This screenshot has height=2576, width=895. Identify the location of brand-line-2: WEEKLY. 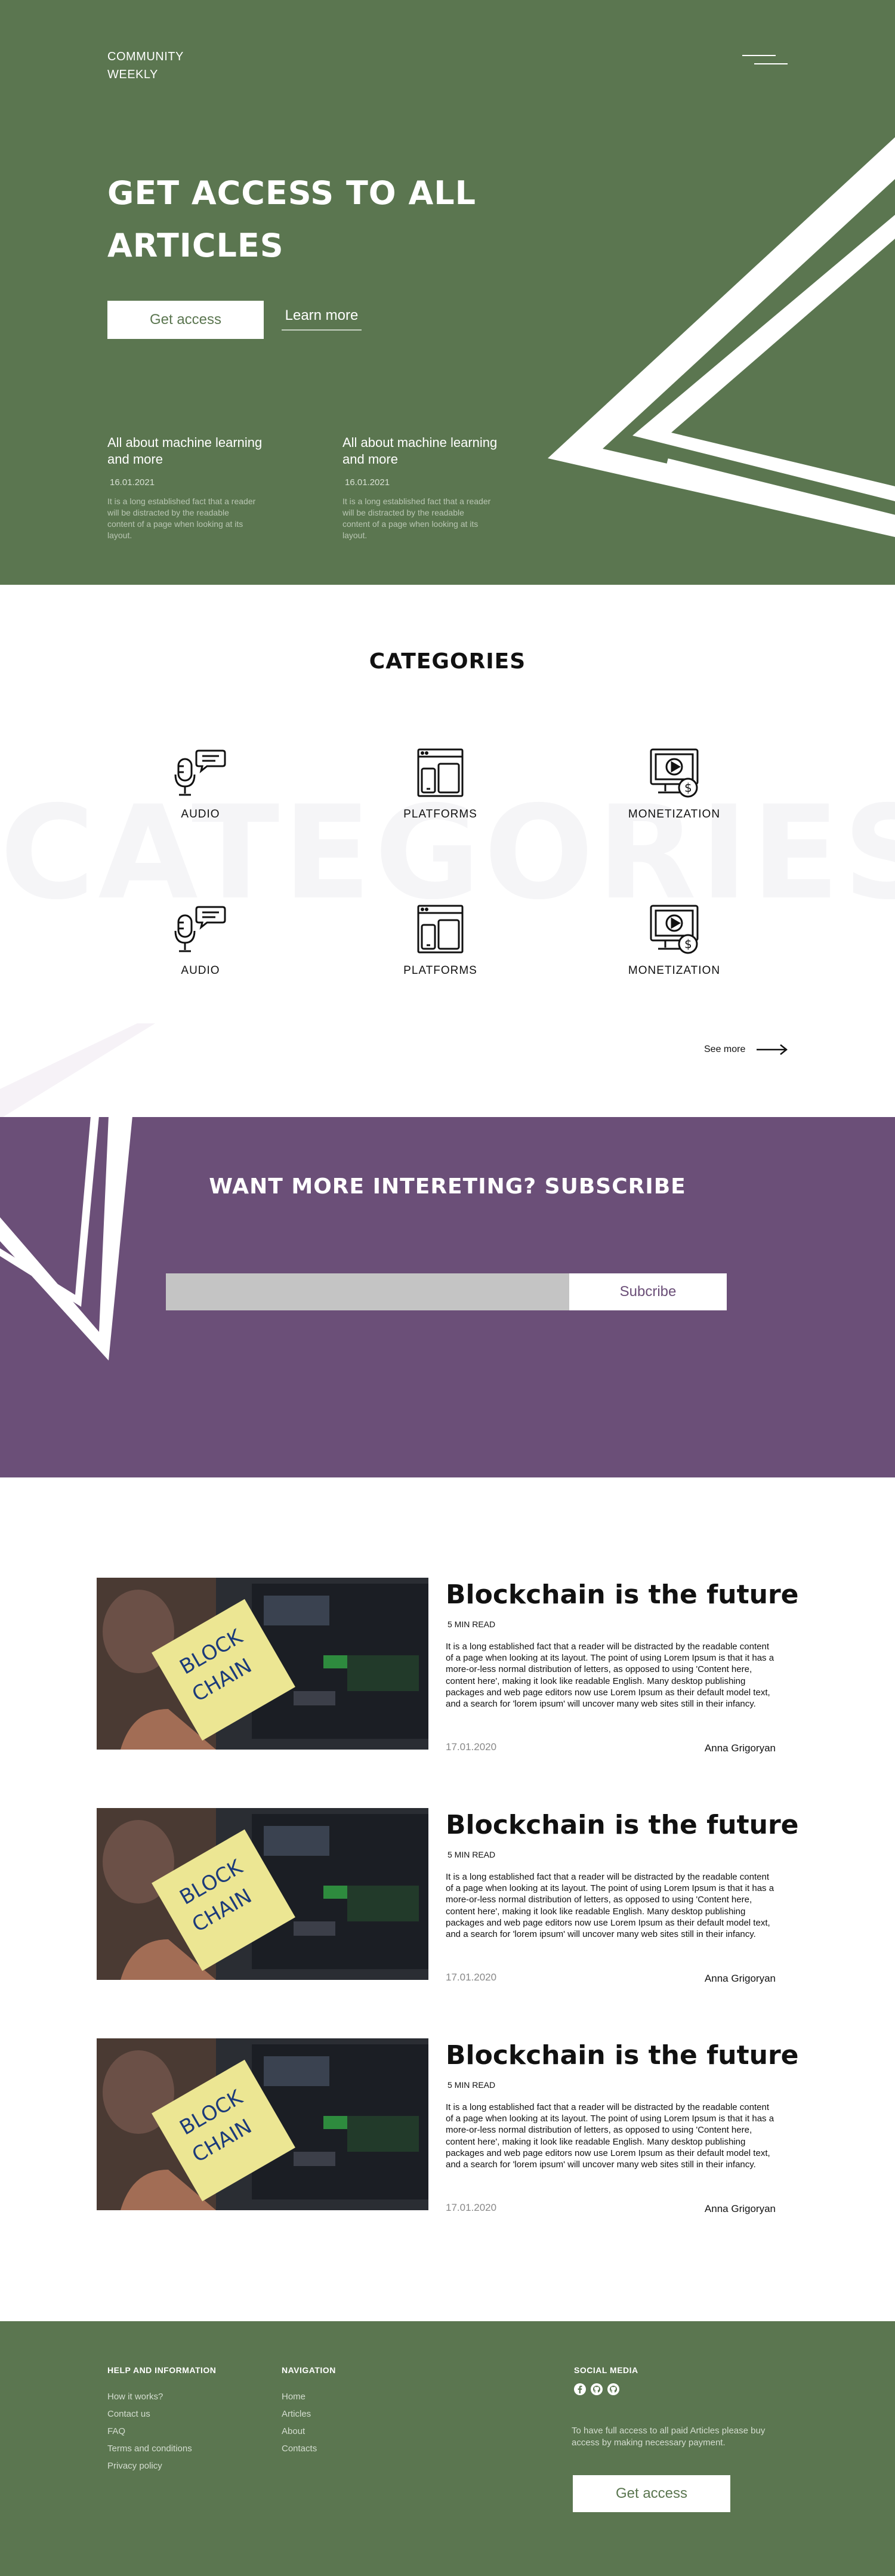
(132, 74).